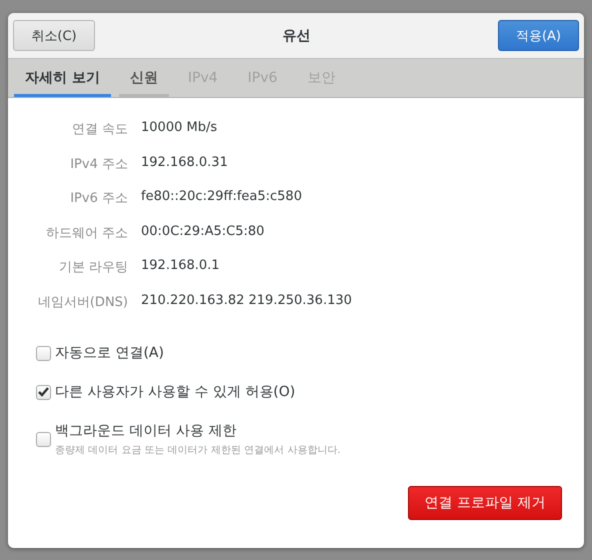  What do you see at coordinates (197, 450) in the screenshot?
I see `hint-text: 종량제 데이터 요금 또는 데이터가 제한된 연결에서 사용합니다.` at bounding box center [197, 450].